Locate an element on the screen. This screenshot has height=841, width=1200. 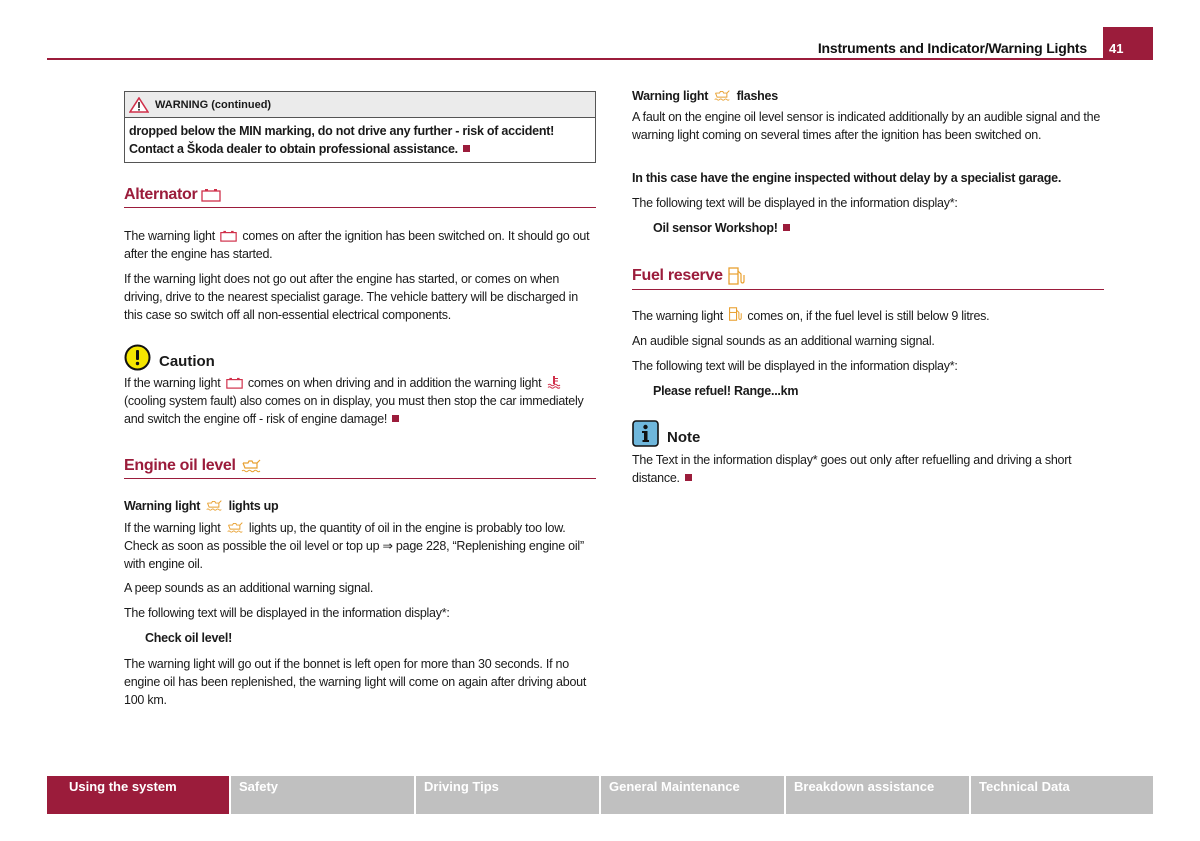
tab-technical-data: Technical Data is located at coordinates (1062, 795).